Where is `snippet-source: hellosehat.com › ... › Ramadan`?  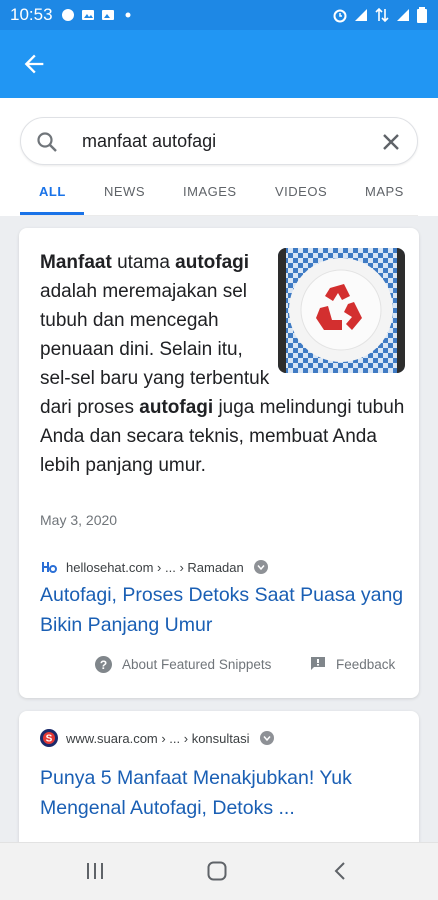
snippet-source: hellosehat.com › ... › Ramadan is located at coordinates (154, 567).